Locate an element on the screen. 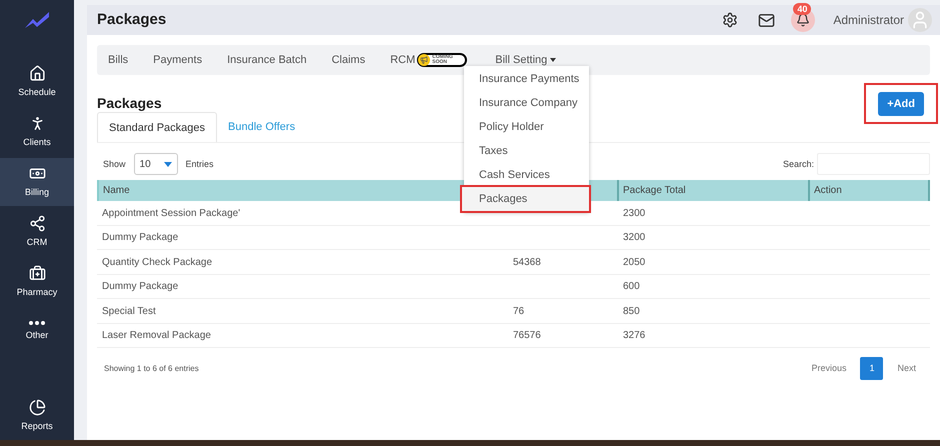 The width and height of the screenshot is (940, 446). nav-link: Bills is located at coordinates (118, 60).